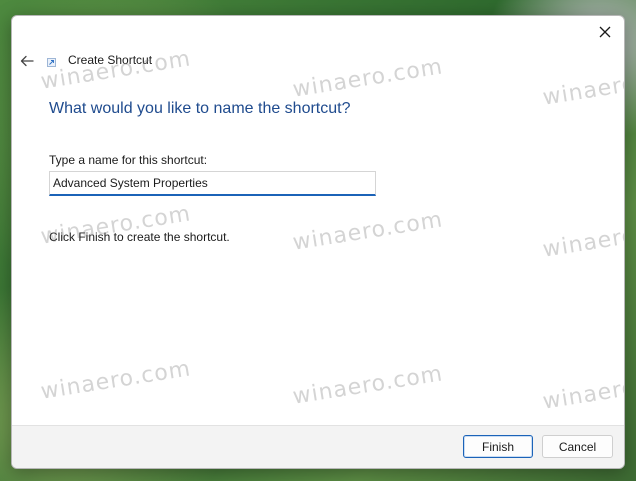 Image resolution: width=636 pixels, height=481 pixels. I want to click on finish-instructions: Click Finish to create the shortcut., so click(139, 237).